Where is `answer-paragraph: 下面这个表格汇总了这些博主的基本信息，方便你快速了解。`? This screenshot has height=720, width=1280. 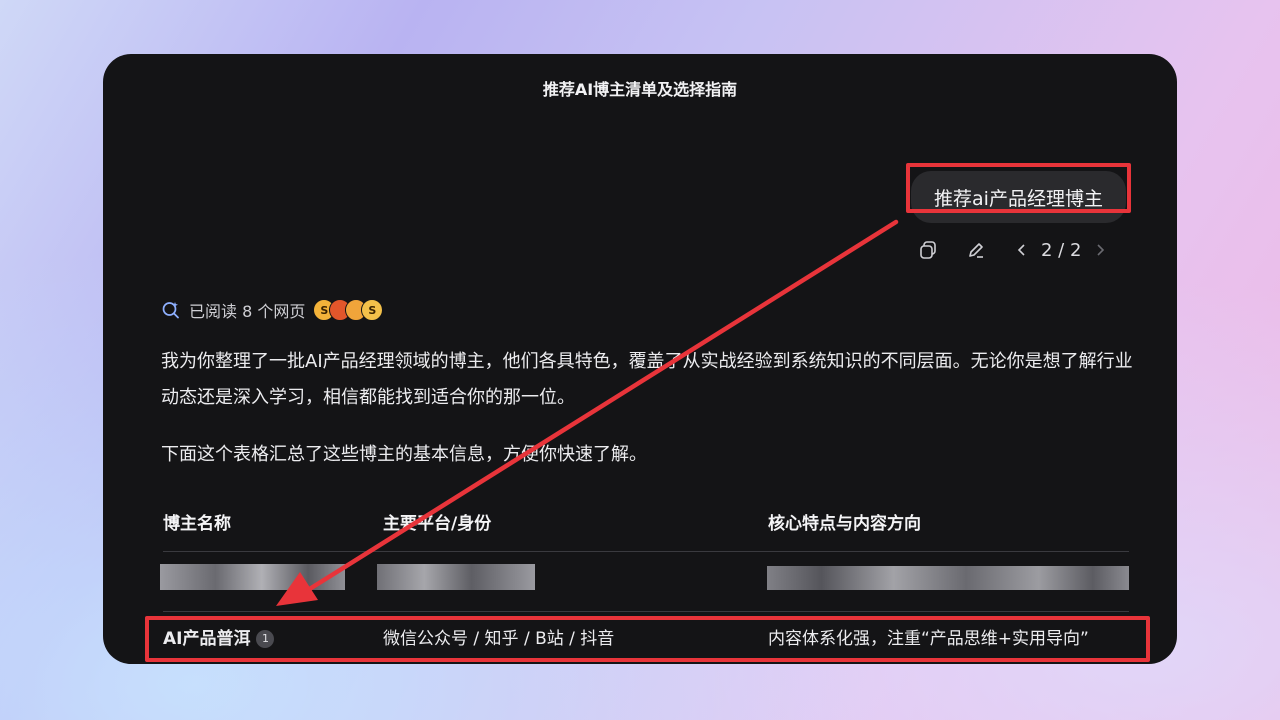 answer-paragraph: 下面这个表格汇总了这些博主的基本信息，方便你快速了解。 is located at coordinates (404, 454).